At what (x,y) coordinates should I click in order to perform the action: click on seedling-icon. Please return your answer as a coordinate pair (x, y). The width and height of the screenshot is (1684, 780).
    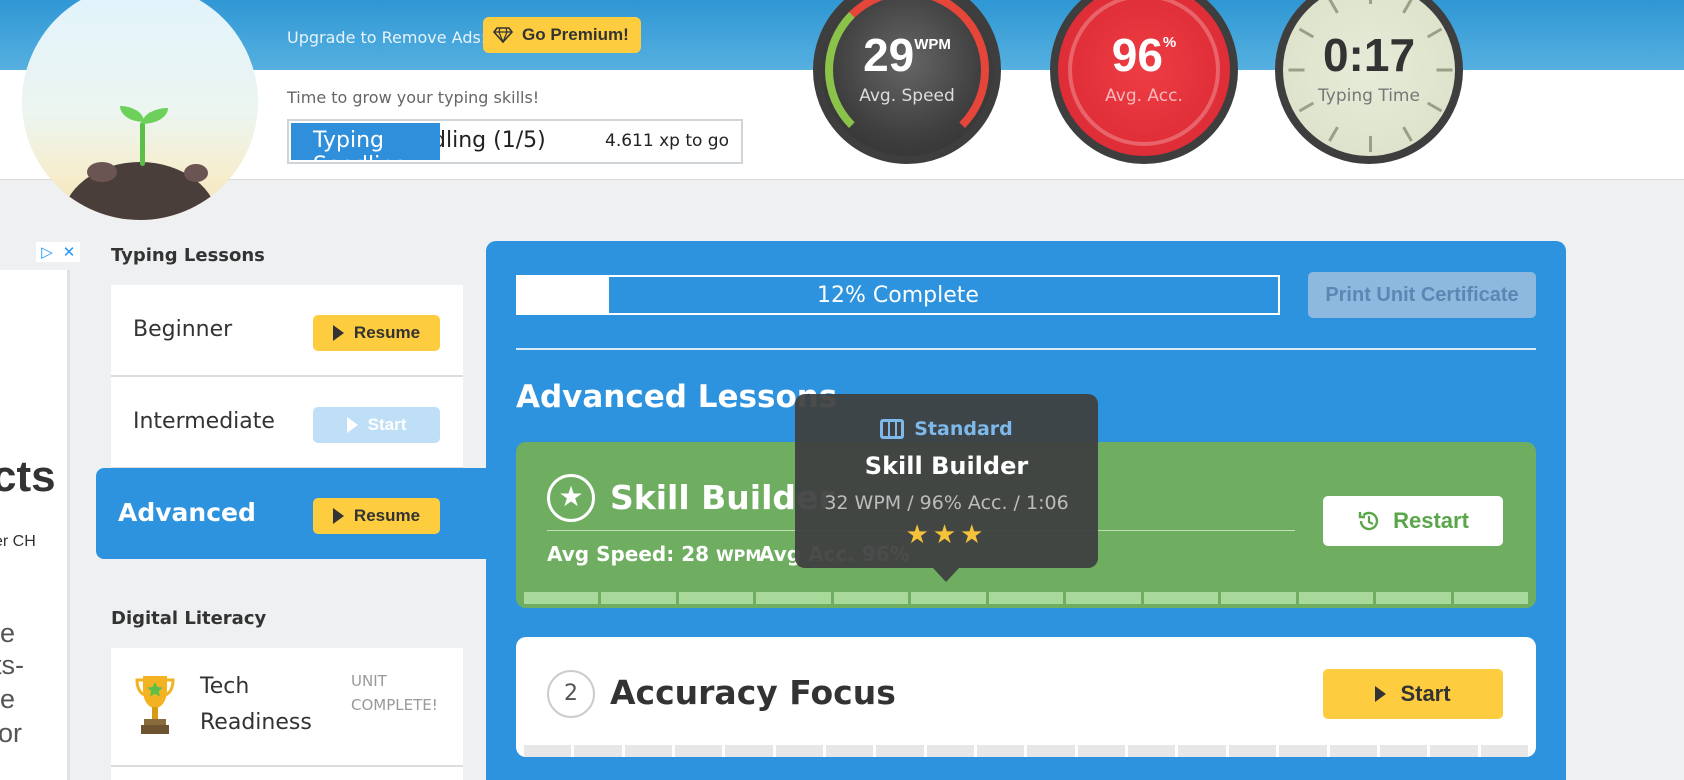
    Looking at the image, I should click on (142, 144).